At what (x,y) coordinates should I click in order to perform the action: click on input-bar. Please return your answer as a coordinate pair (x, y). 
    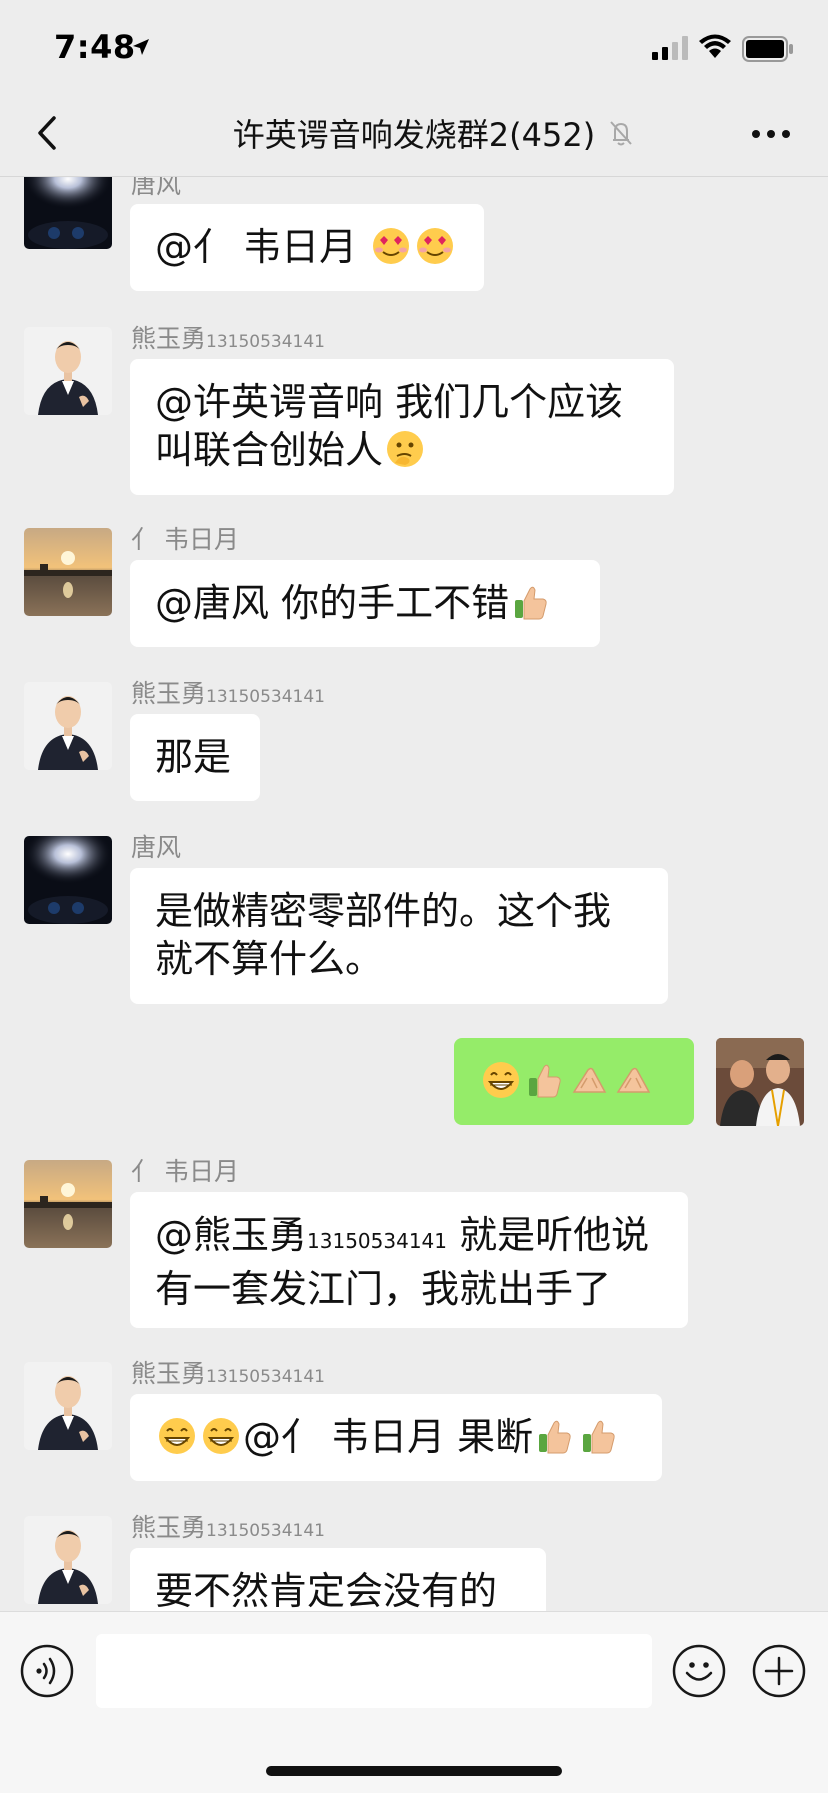
    Looking at the image, I should click on (414, 1702).